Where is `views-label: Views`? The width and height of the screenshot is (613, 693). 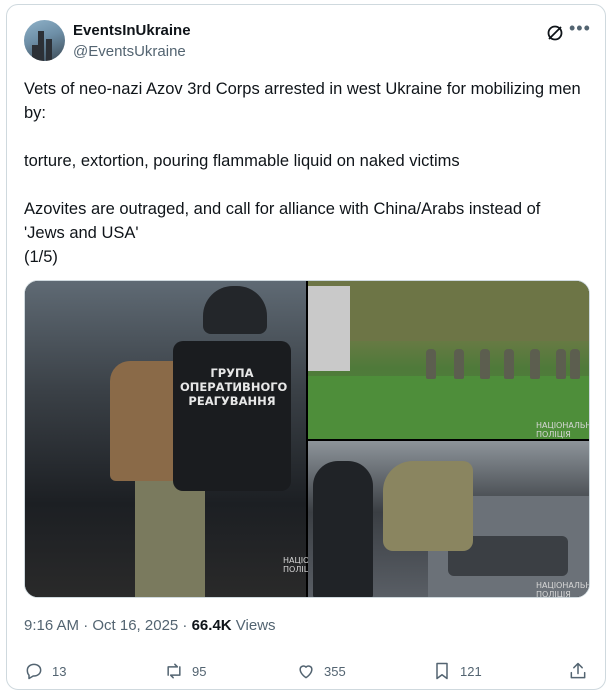
views-label: Views is located at coordinates (253, 625).